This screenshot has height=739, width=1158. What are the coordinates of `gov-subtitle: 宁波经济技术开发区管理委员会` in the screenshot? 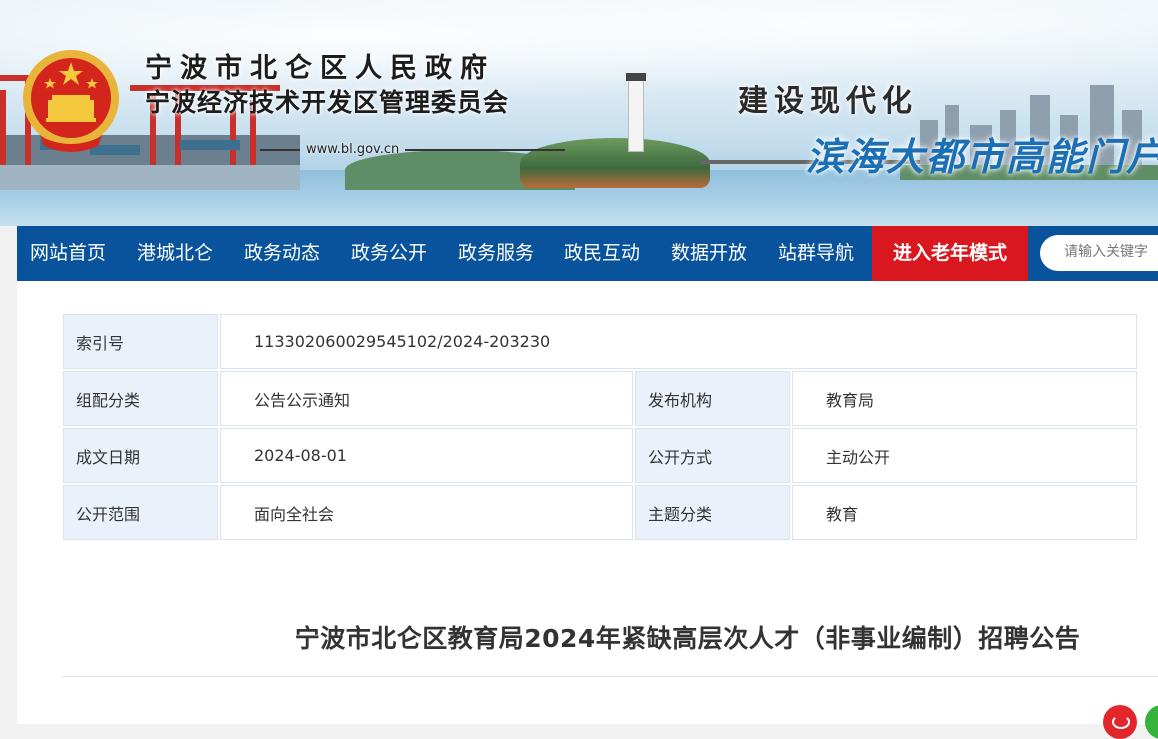 It's located at (327, 102).